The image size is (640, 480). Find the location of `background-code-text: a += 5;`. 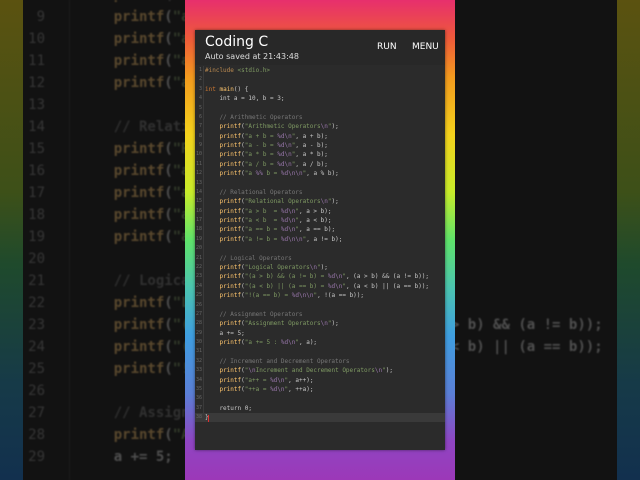

background-code-text: a += 5; is located at coordinates (126, 457).